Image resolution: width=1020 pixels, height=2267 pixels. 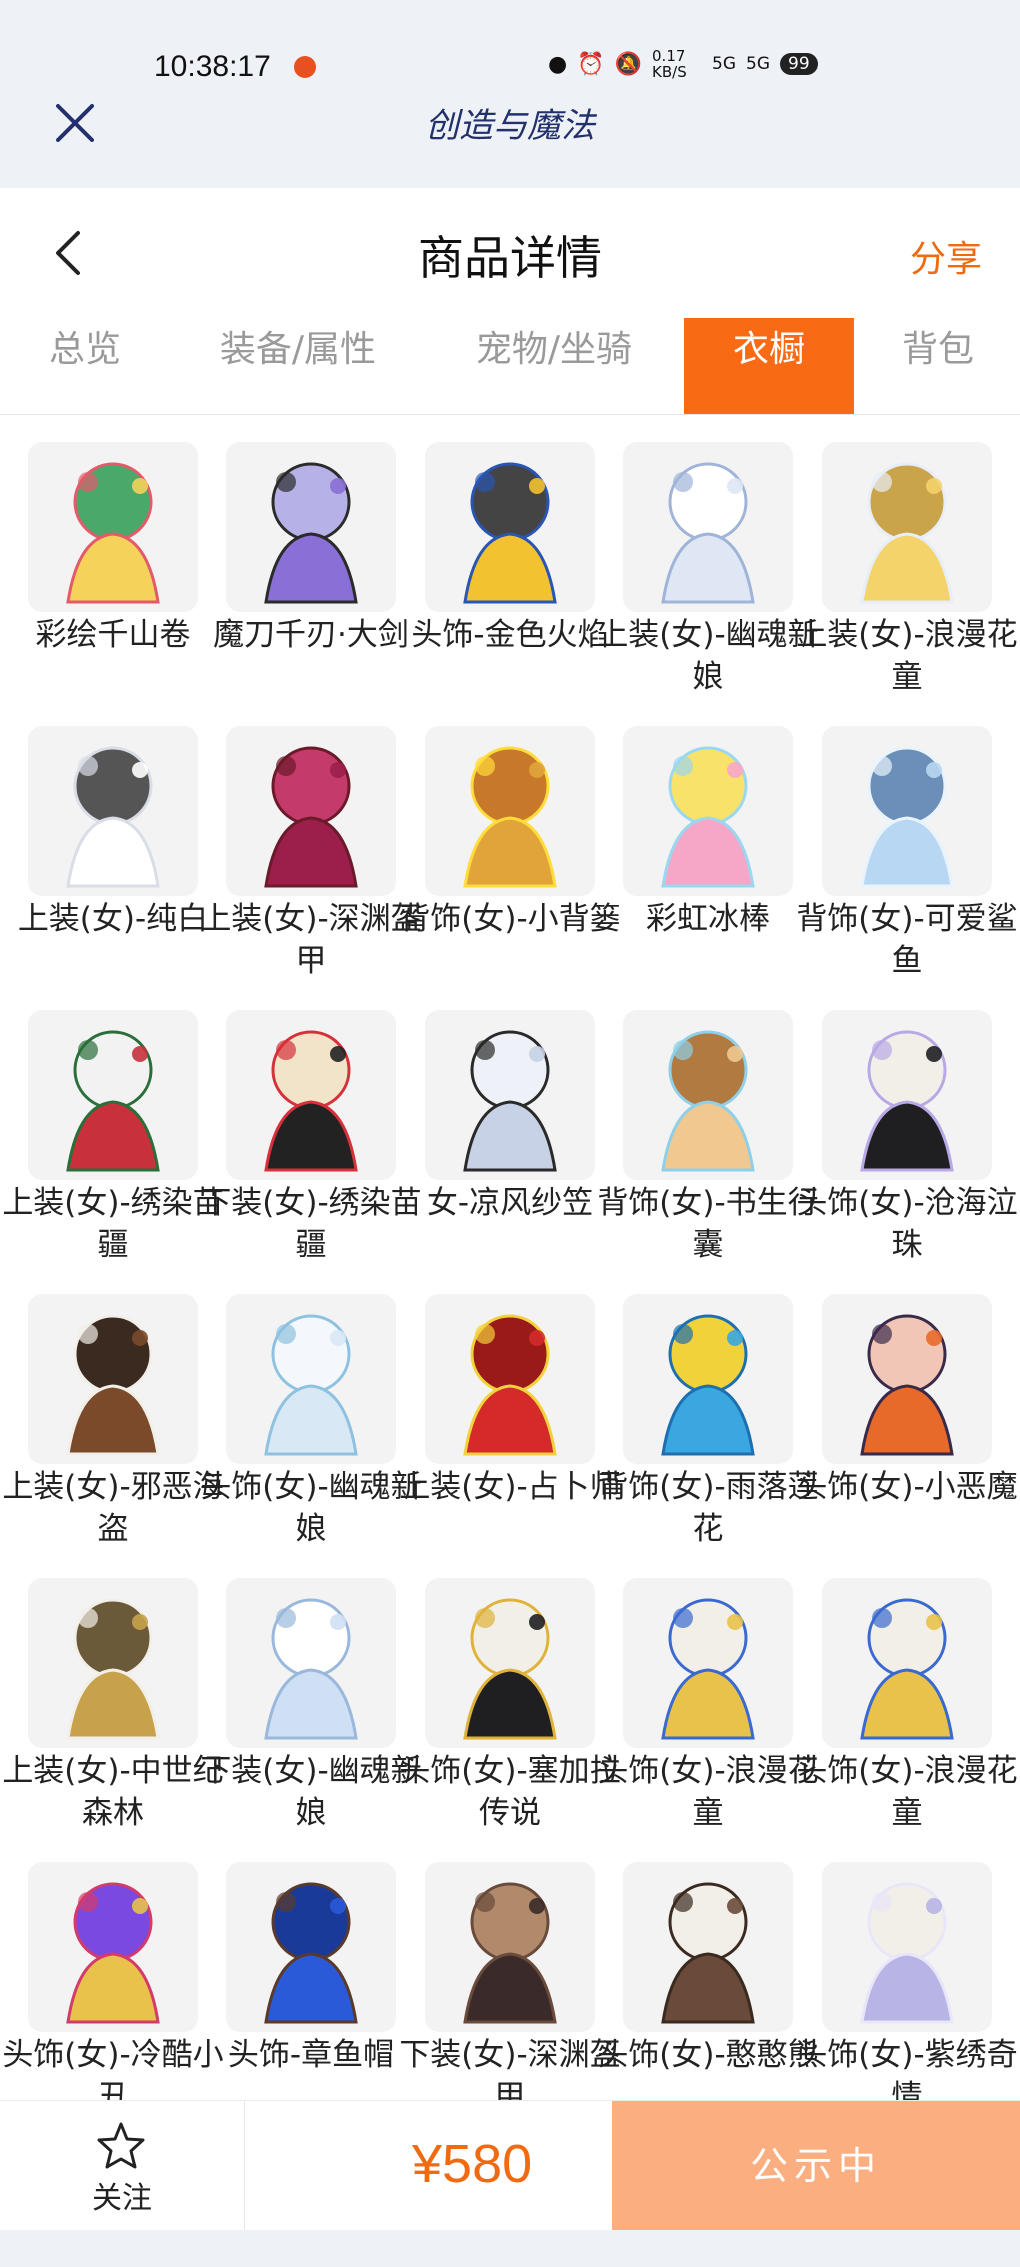 What do you see at coordinates (113, 635) in the screenshot?
I see `wardrobe-item-name: 彩绘千山卷` at bounding box center [113, 635].